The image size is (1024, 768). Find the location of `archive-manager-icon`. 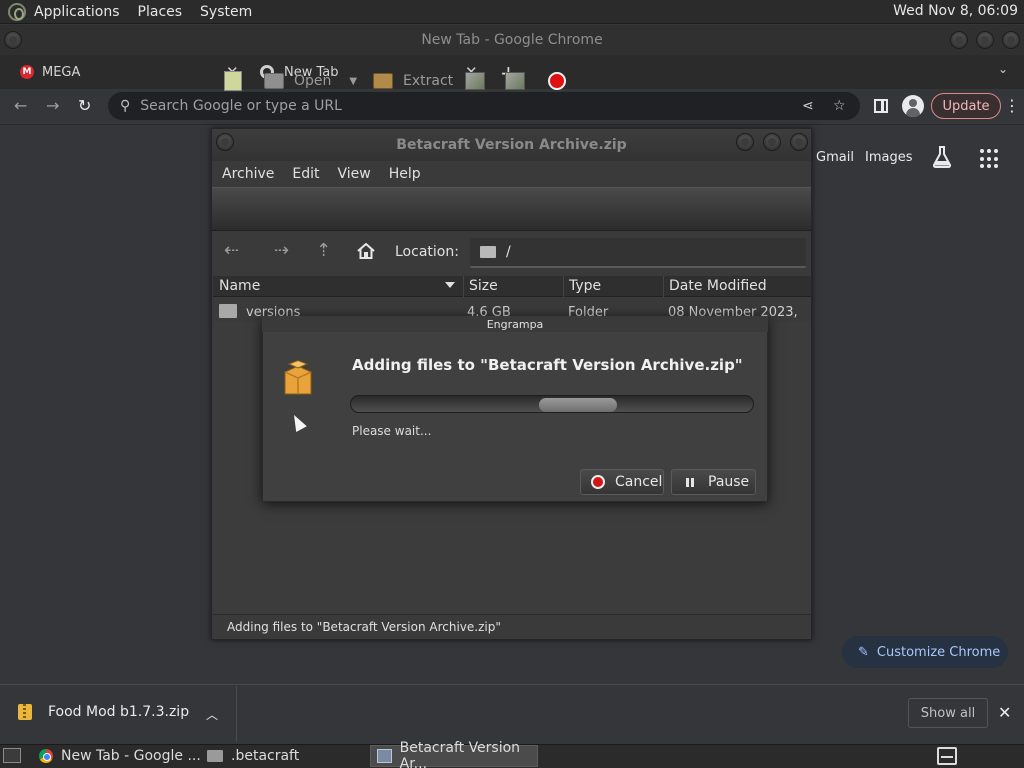

archive-manager-icon is located at coordinates (384, 756).